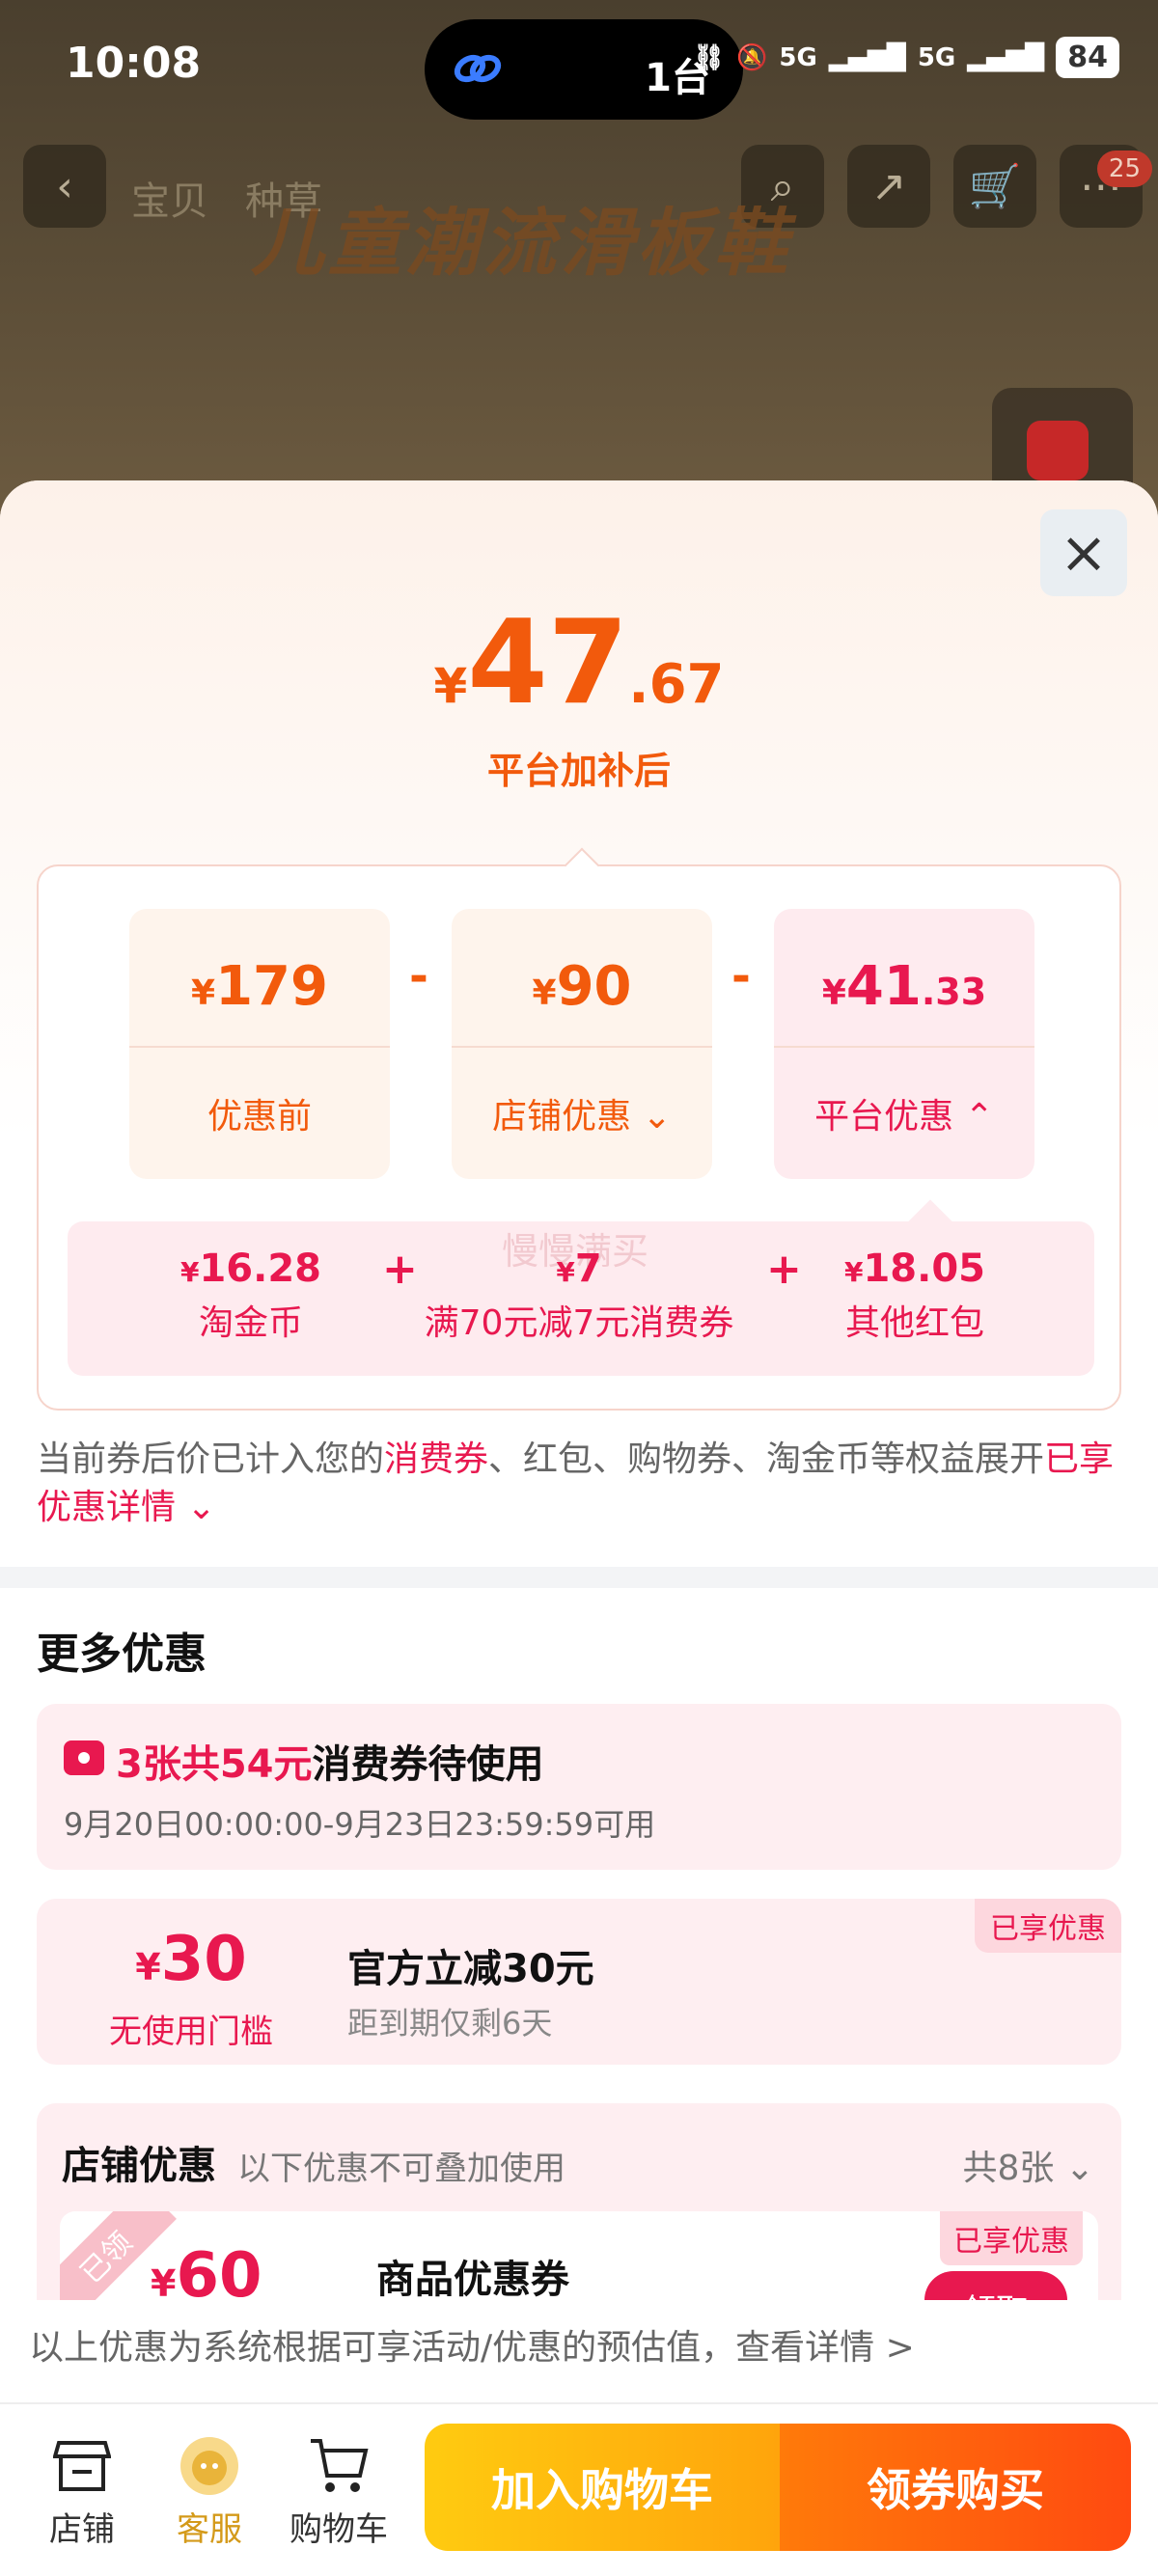 The width and height of the screenshot is (1158, 2576). I want to click on official-threshold: 无使用门槛, so click(191, 2032).